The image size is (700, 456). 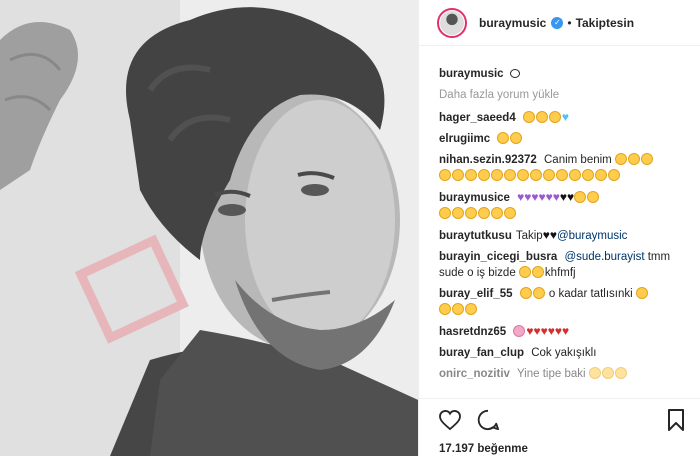 What do you see at coordinates (551, 374) in the screenshot?
I see `comment-text: Yine tipe baki` at bounding box center [551, 374].